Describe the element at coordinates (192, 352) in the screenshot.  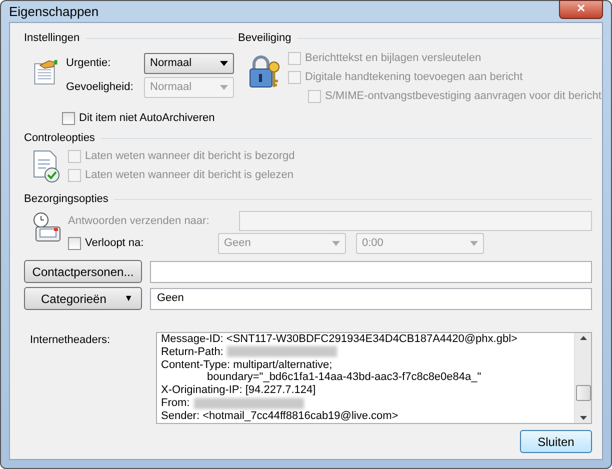
I see `header-line: Return-Path:` at that location.